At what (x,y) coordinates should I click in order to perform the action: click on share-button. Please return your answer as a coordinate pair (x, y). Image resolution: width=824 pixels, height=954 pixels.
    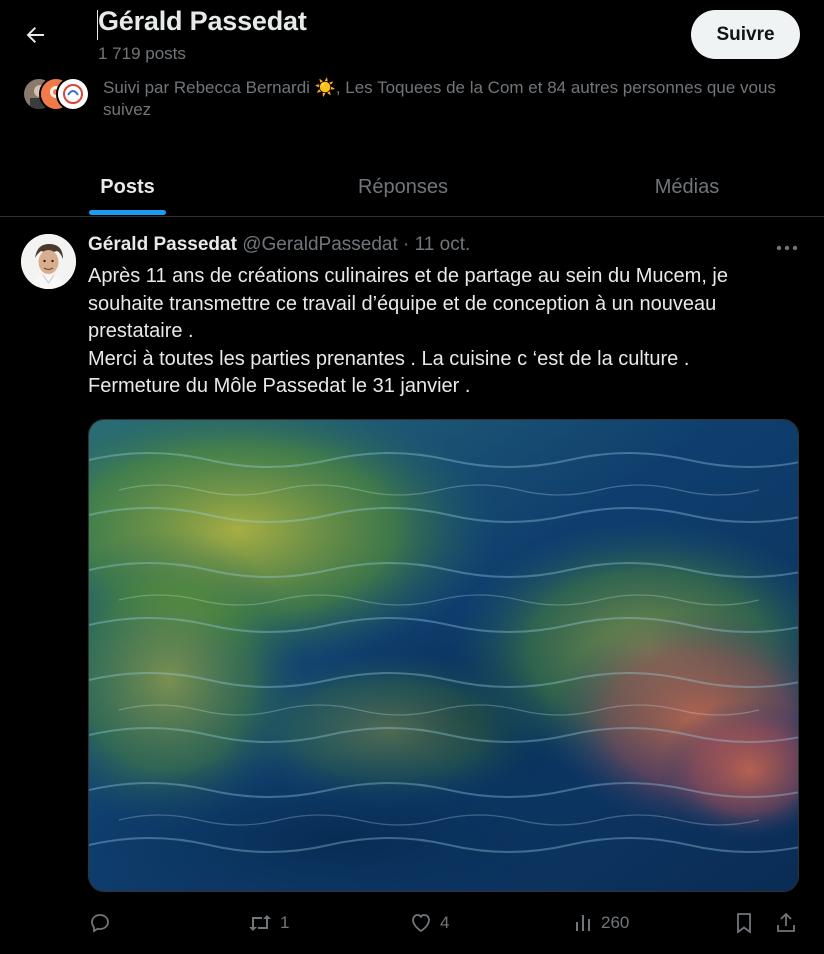
    Looking at the image, I should click on (786, 923).